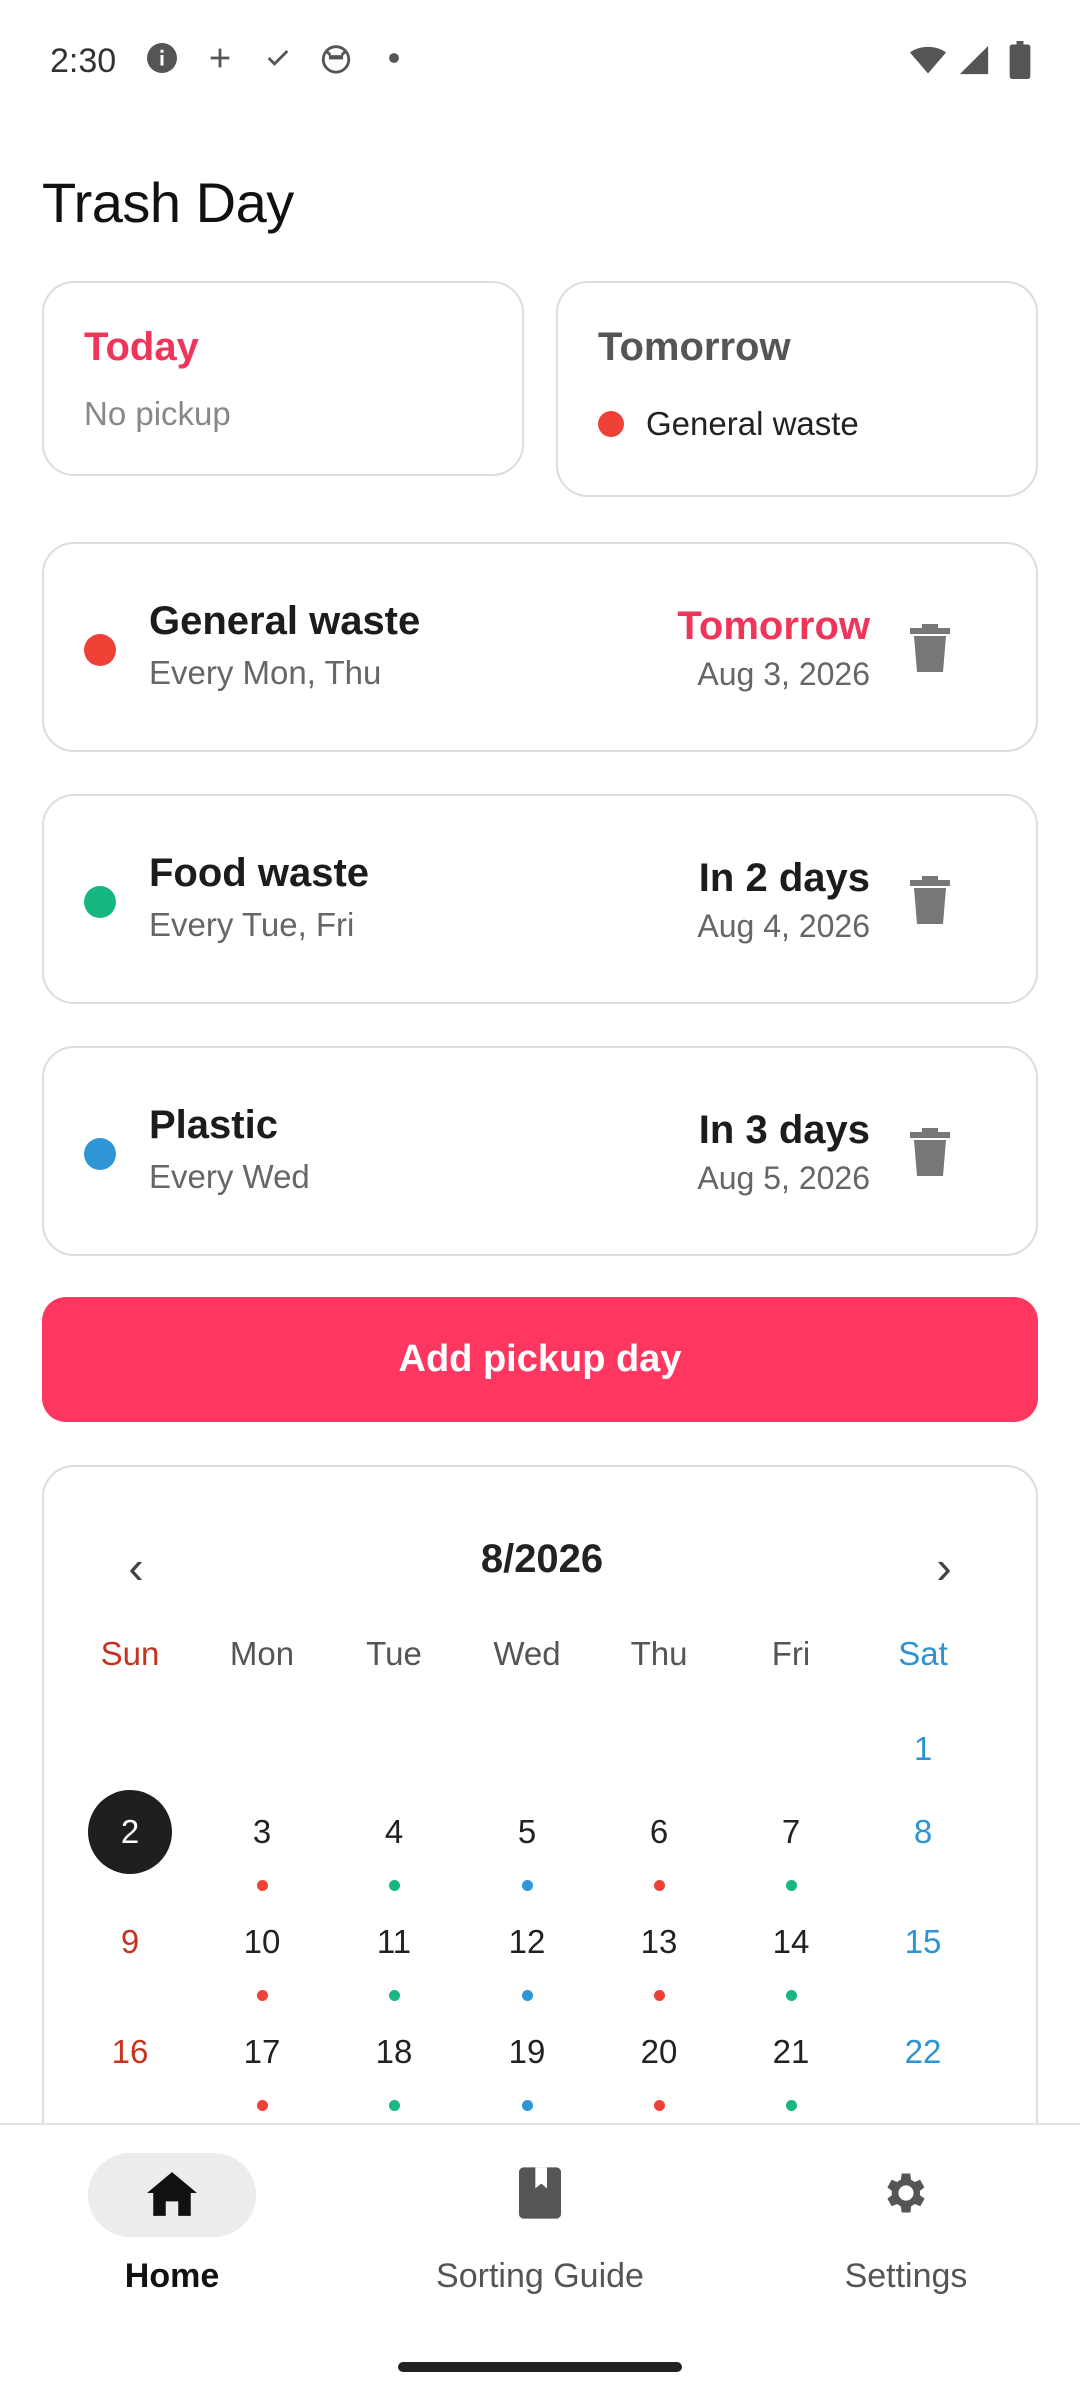 The height and width of the screenshot is (2400, 1080). What do you see at coordinates (659, 1653) in the screenshot?
I see `weekday-label: Thu` at bounding box center [659, 1653].